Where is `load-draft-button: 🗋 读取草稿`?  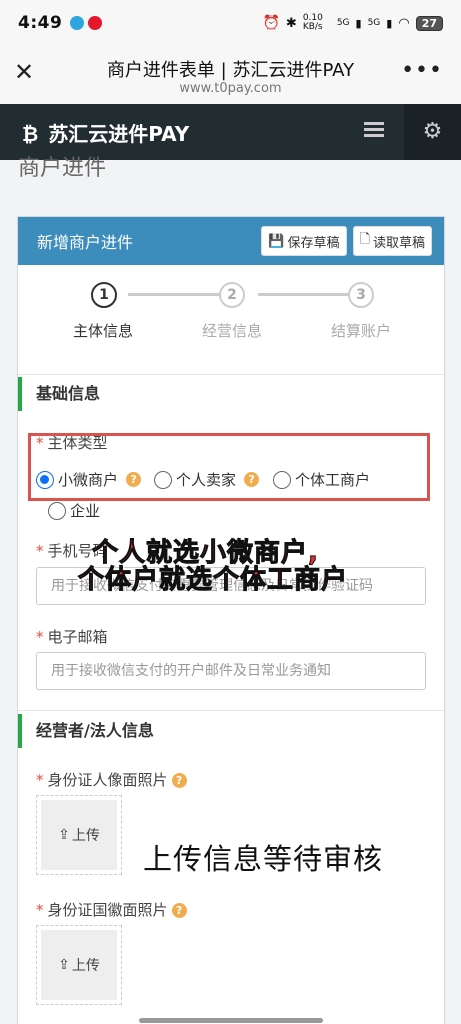
load-draft-button: 🗋 读取草稿 is located at coordinates (392, 241).